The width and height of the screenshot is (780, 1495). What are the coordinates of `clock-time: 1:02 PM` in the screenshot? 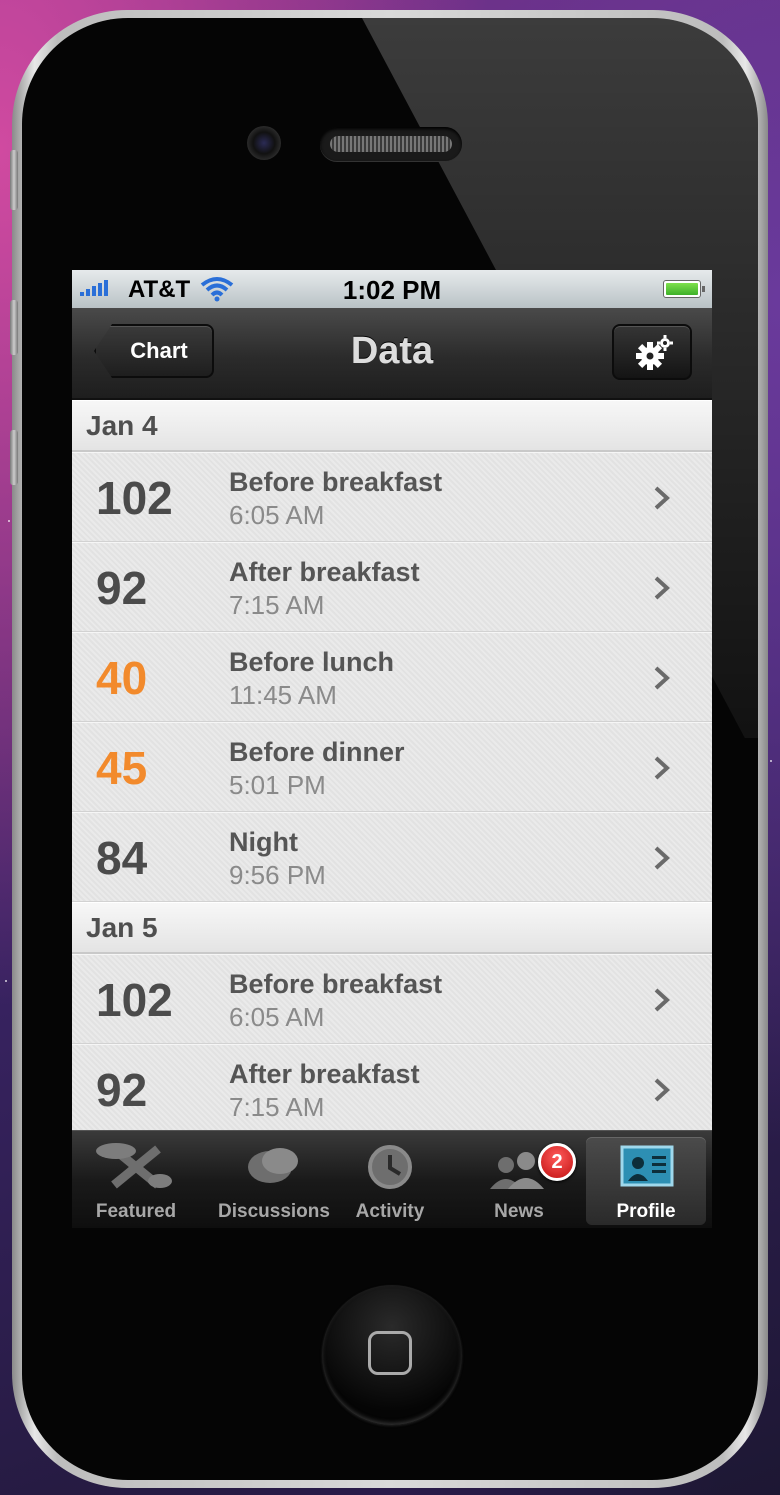 It's located at (392, 290).